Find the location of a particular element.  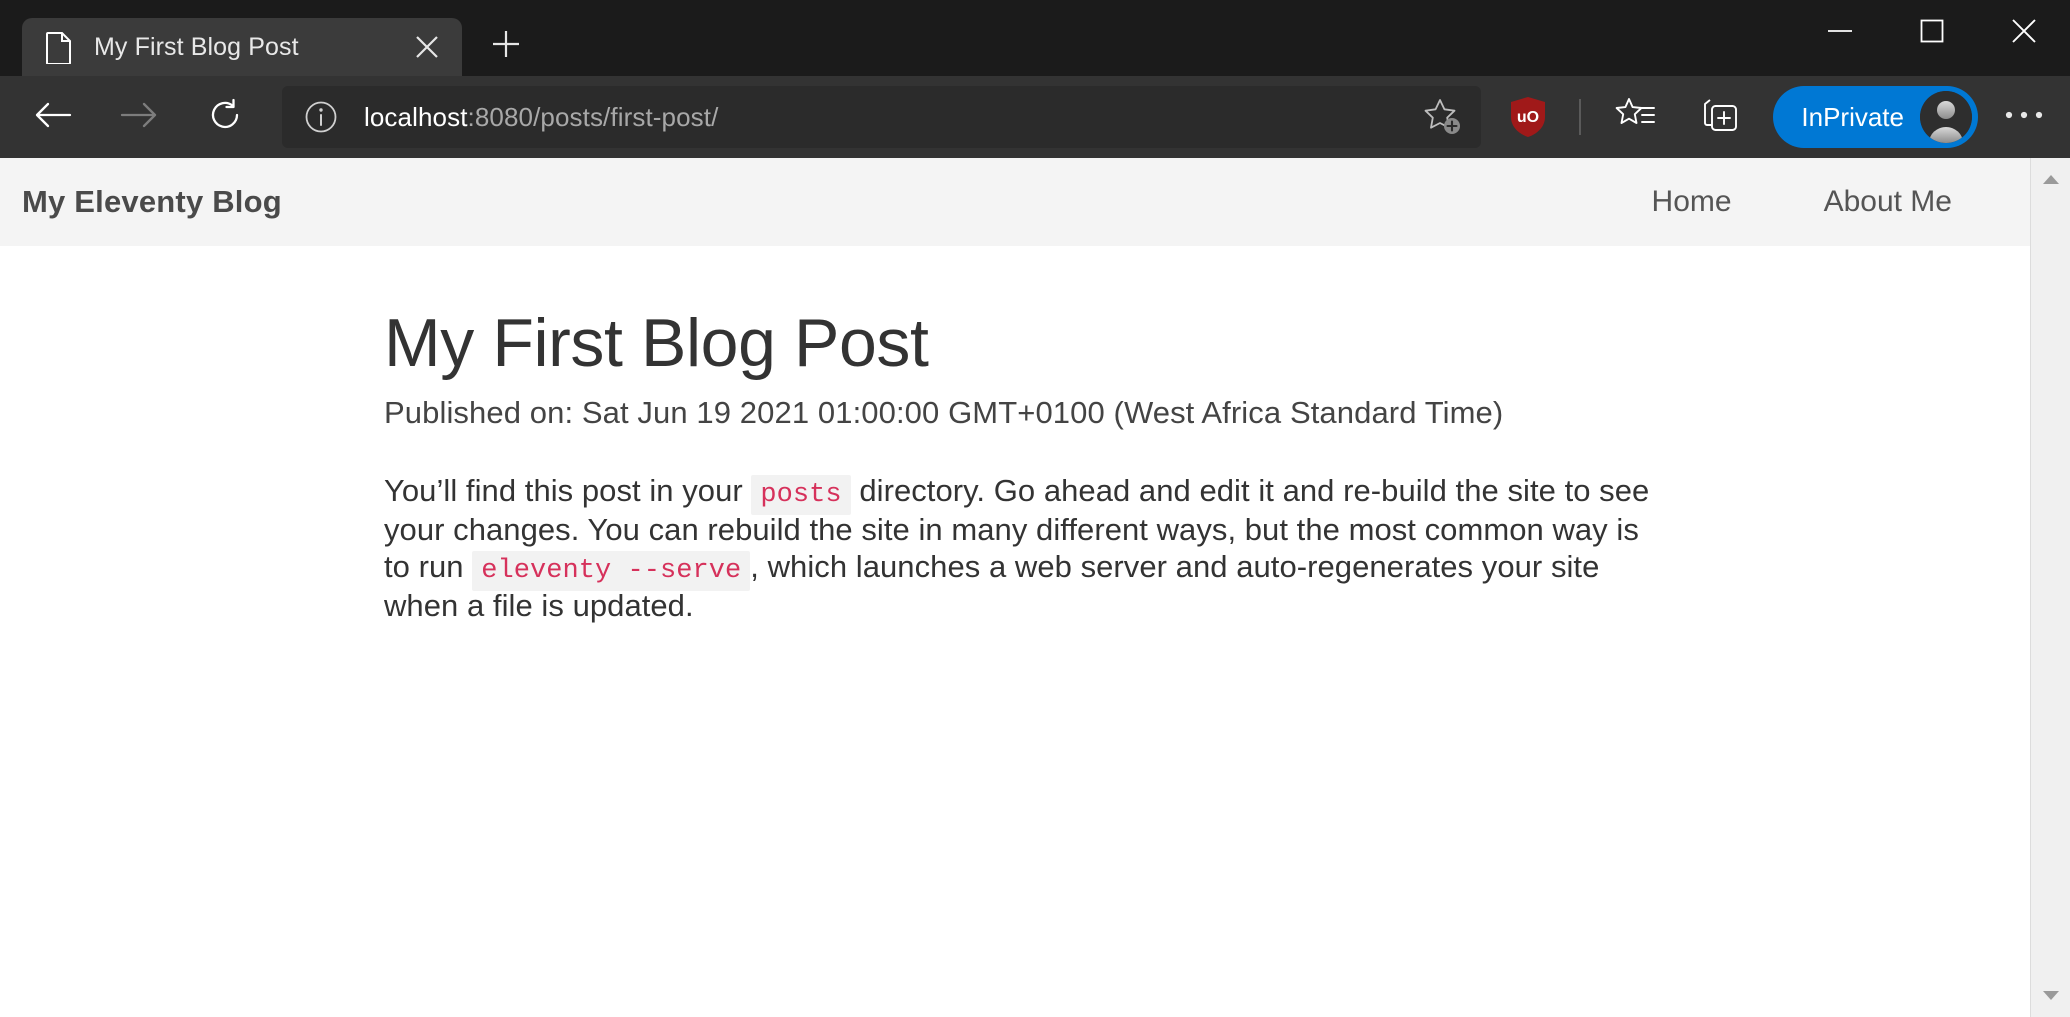

svg-text: uO is located at coordinates (1528, 117).